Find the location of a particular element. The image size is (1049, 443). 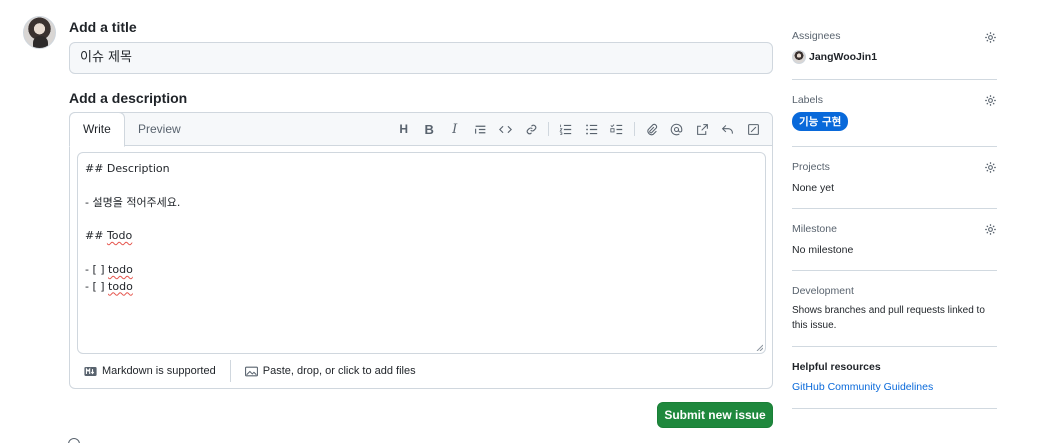

unordered-list-icon is located at coordinates (592, 129).